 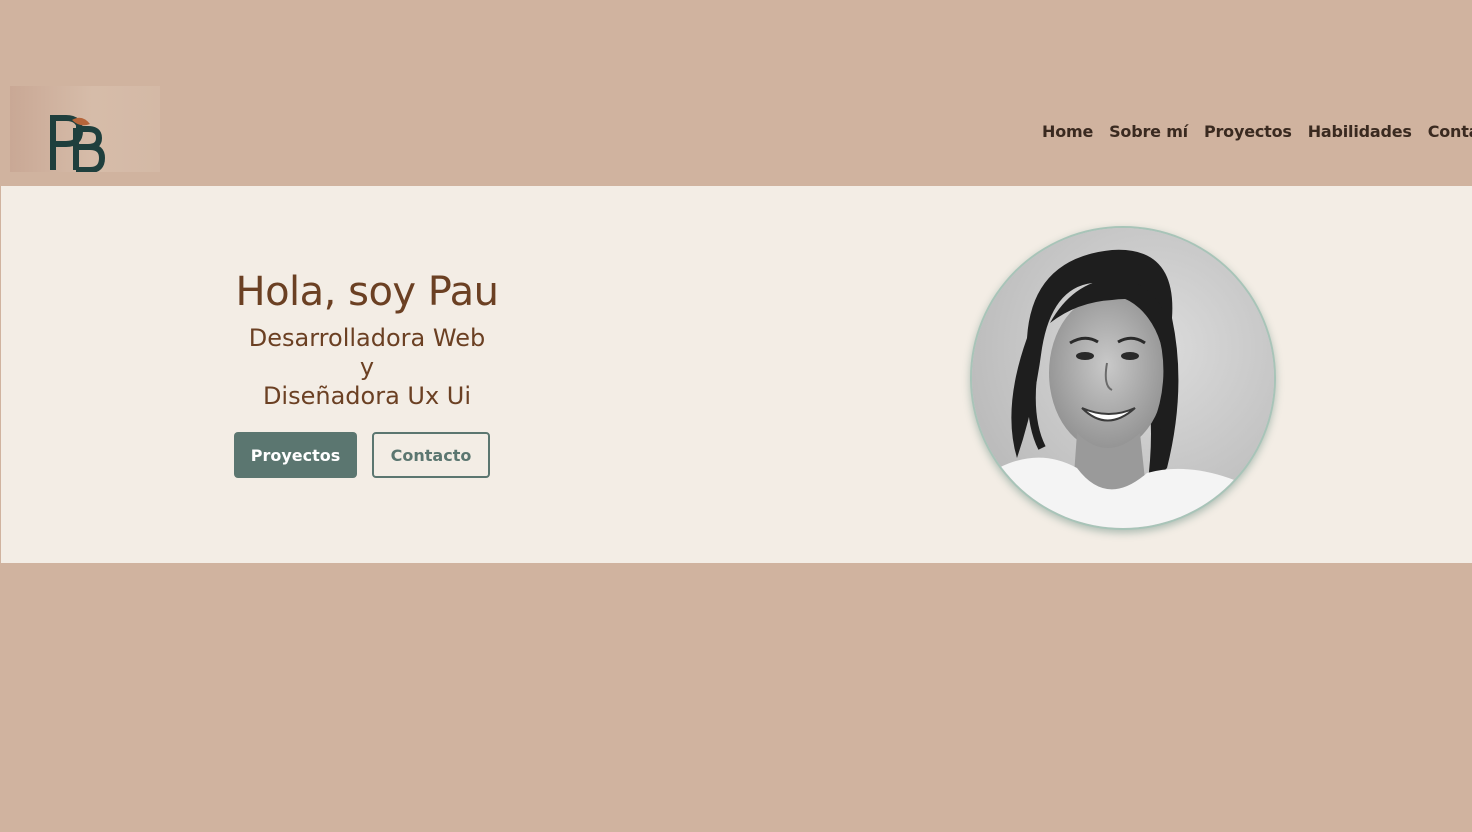 I want to click on nav-item-contacto: Contacto, so click(x=1446, y=132).